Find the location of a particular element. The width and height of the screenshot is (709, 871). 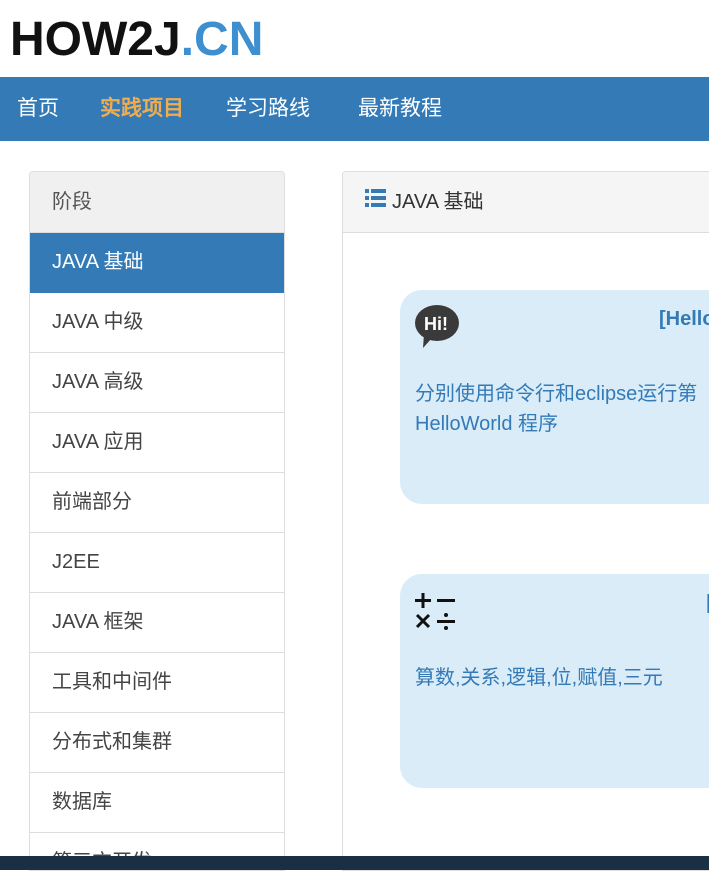

nav-item-projects: 实践项目 is located at coordinates (142, 109).